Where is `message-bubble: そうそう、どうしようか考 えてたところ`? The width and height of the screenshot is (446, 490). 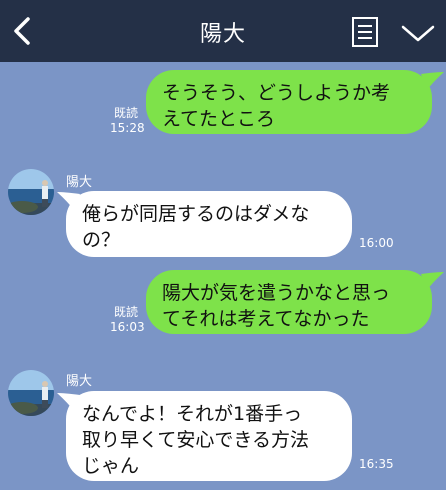
message-bubble: そうそう、どうしようか考 えてたところ is located at coordinates (289, 102).